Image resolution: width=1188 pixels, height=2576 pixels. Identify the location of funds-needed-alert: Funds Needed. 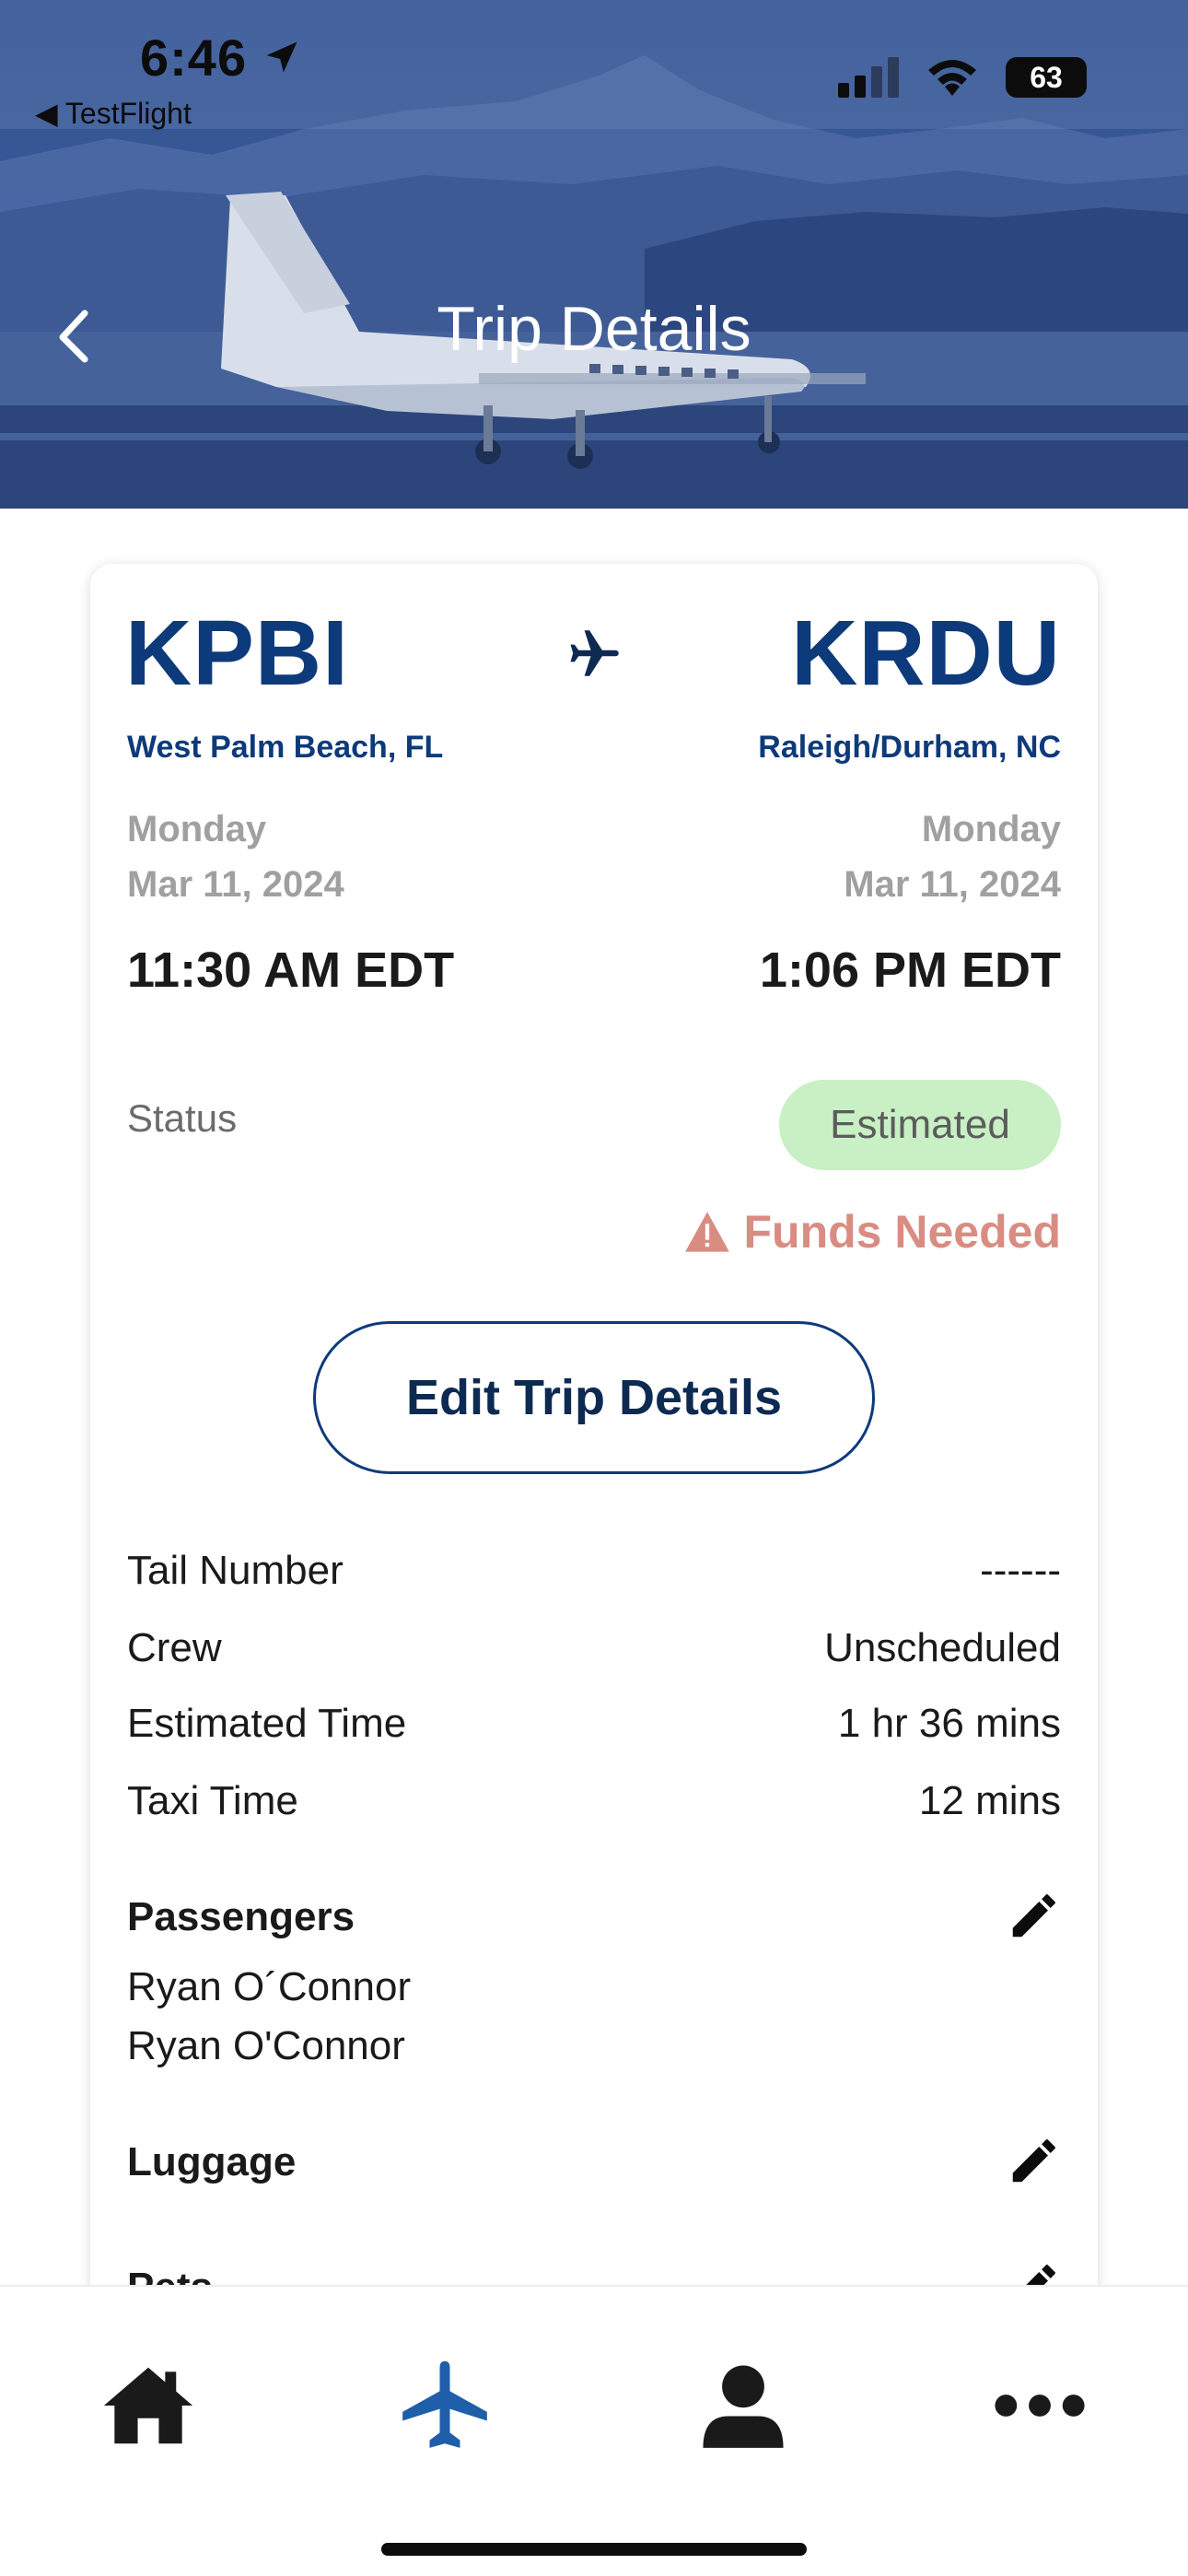
(872, 1232).